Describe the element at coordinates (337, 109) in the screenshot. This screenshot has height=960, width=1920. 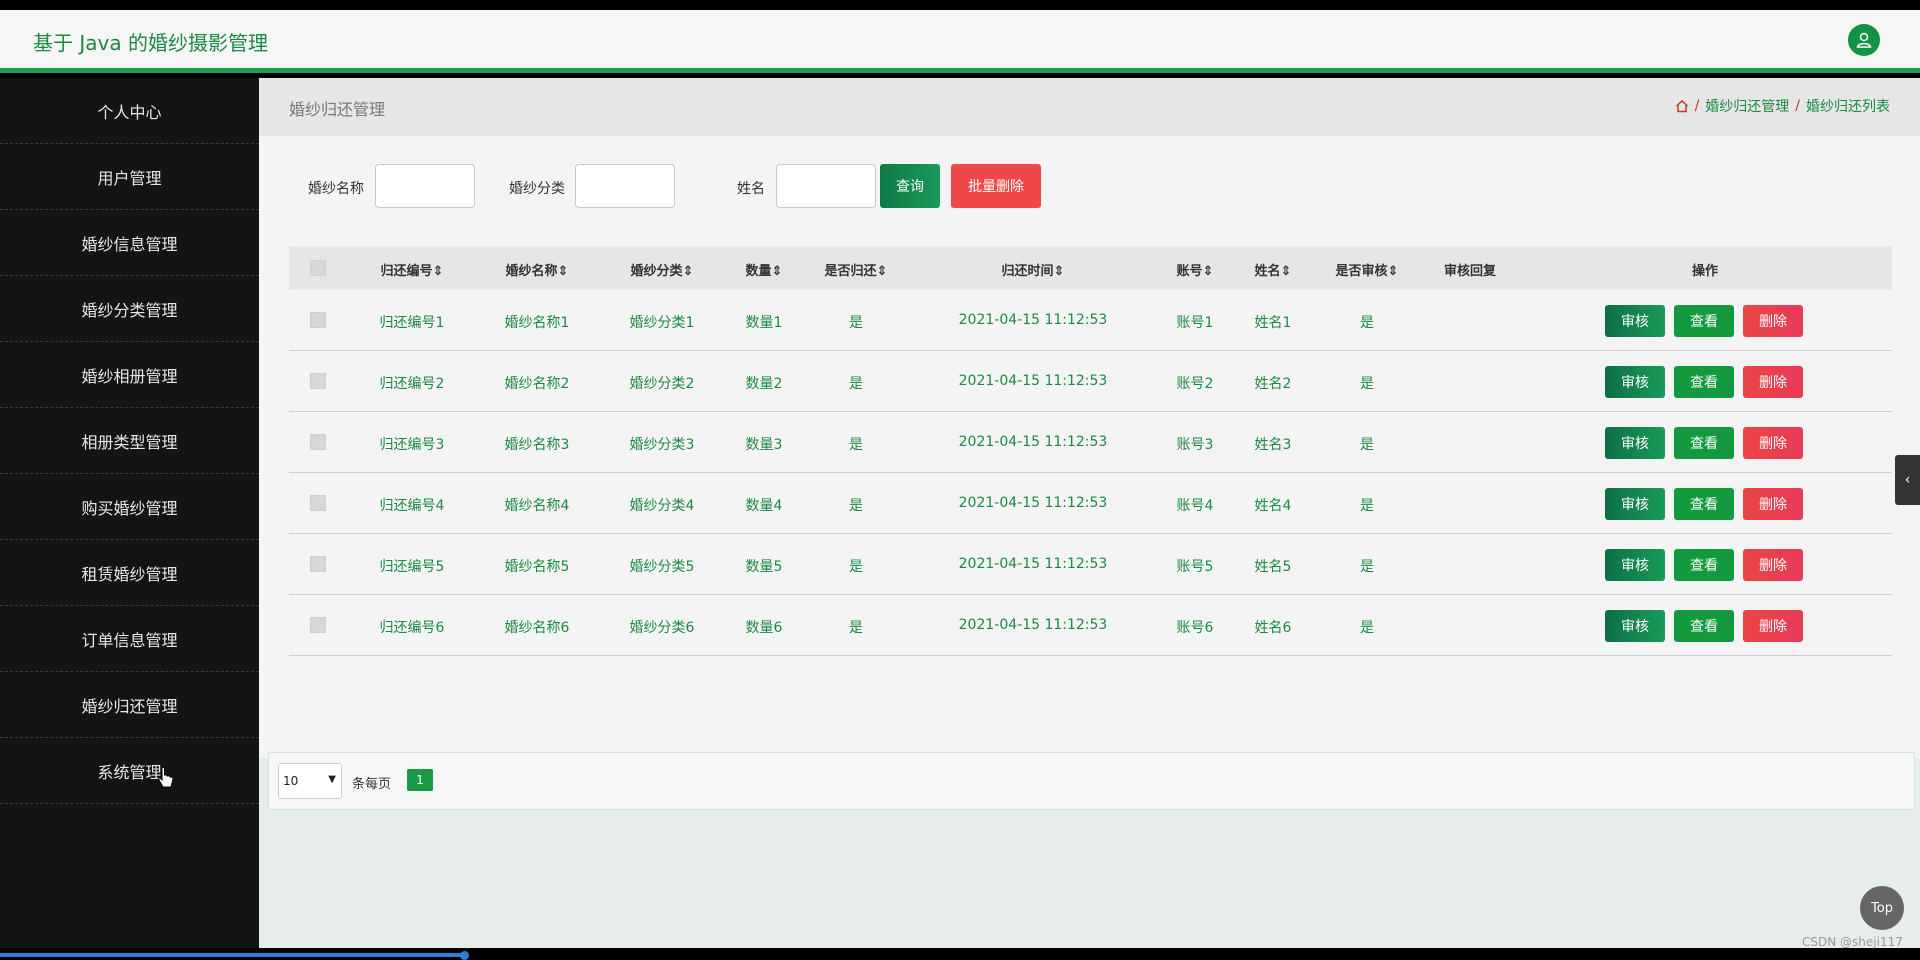
I see `page-title: 婚纱归还管理` at that location.